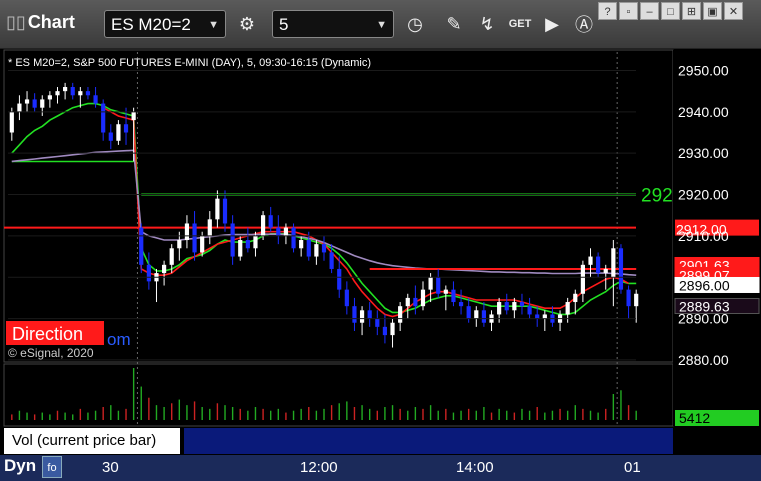  Describe the element at coordinates (704, 285) in the screenshot. I see `price-tag-label: 2896.00` at that location.